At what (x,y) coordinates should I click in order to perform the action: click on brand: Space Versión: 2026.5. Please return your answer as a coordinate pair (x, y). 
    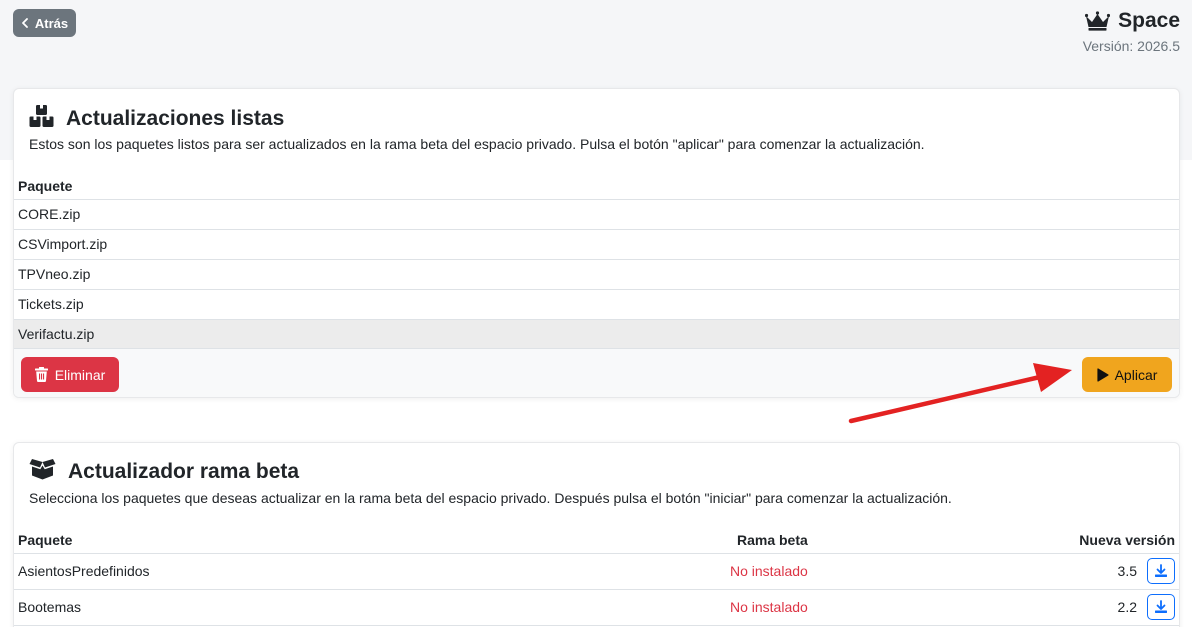
    Looking at the image, I should click on (1131, 31).